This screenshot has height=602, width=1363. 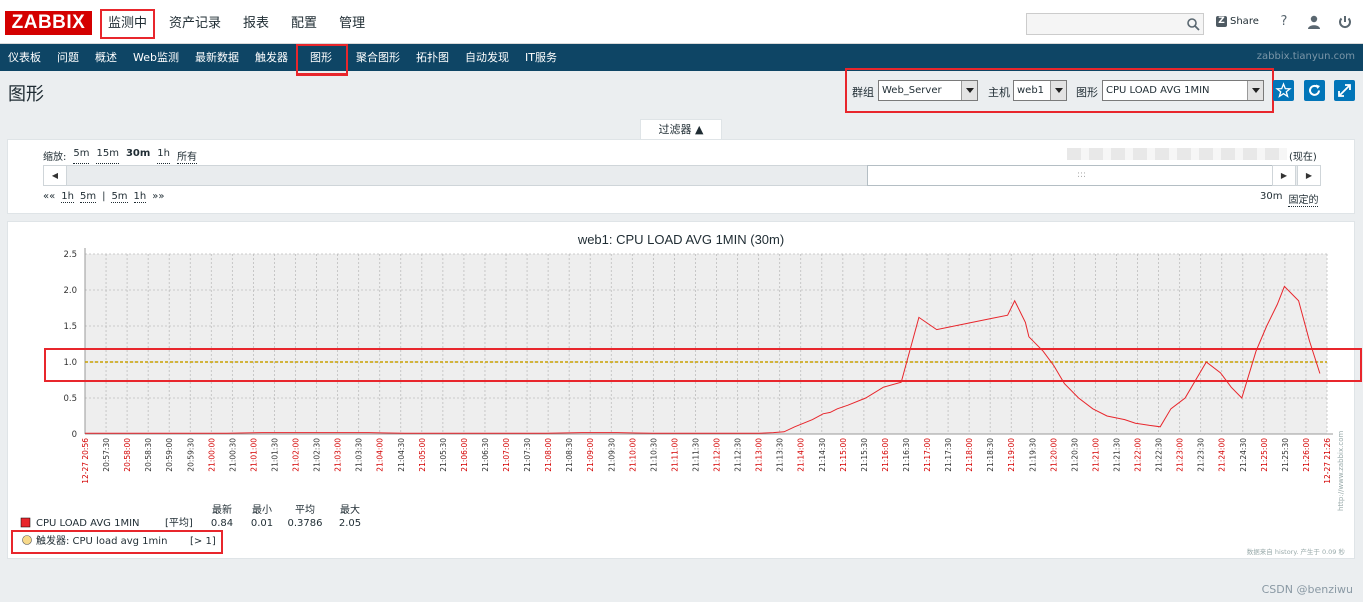 What do you see at coordinates (822, 455) in the screenshot?
I see `x-tick-label: 21:14:30` at bounding box center [822, 455].